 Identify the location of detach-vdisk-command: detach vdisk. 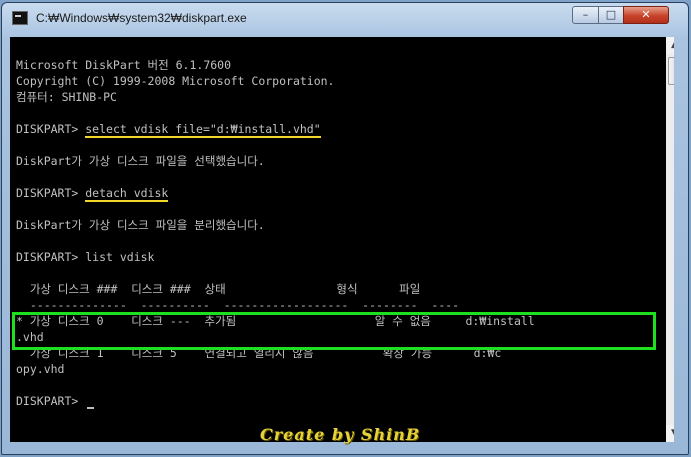
(127, 194).